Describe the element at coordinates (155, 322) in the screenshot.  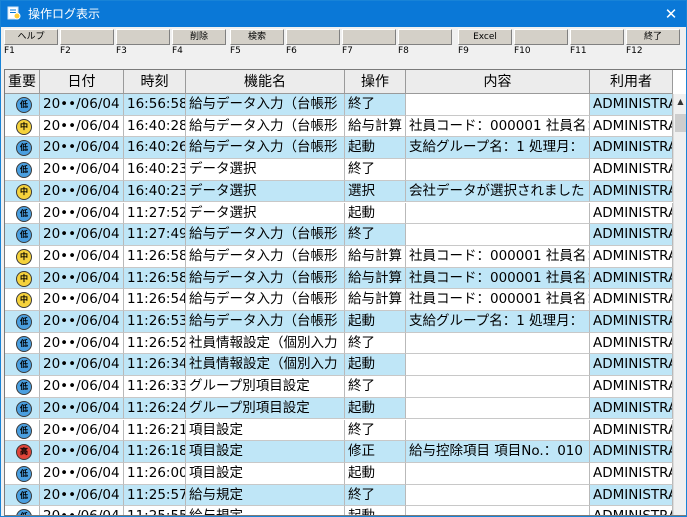
I see `time-cell: 11:26:53` at that location.